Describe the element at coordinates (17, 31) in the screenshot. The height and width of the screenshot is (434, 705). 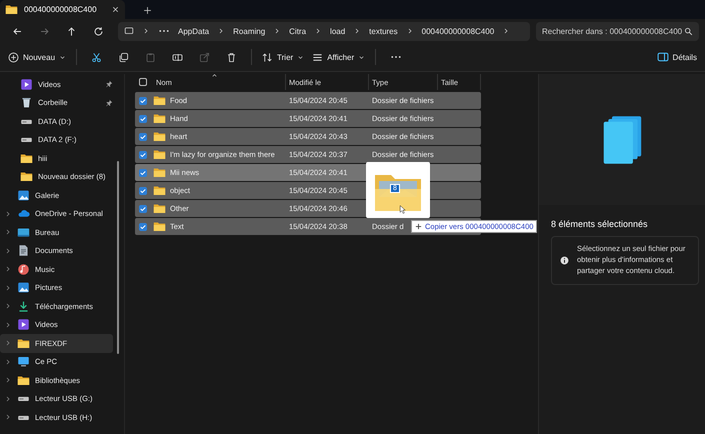
I see `back-icon` at that location.